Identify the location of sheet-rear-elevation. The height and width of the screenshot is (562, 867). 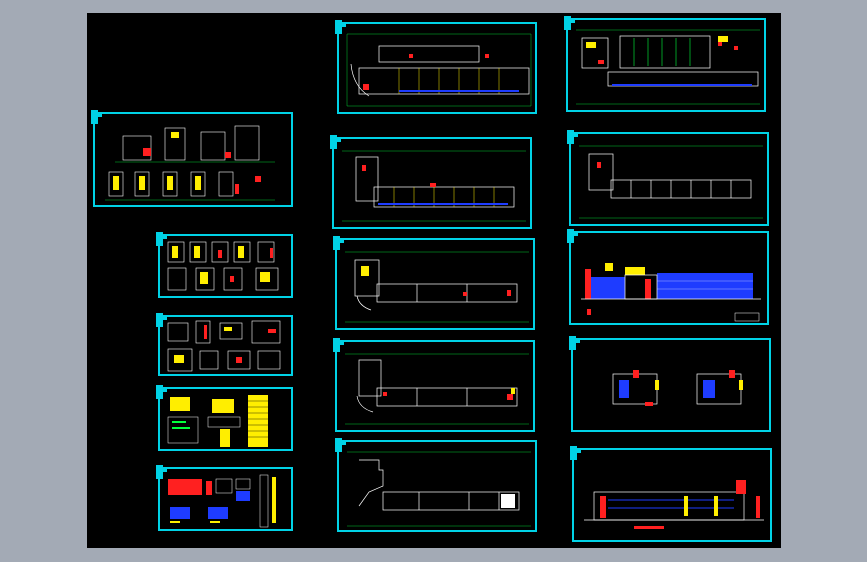
(671, 494).